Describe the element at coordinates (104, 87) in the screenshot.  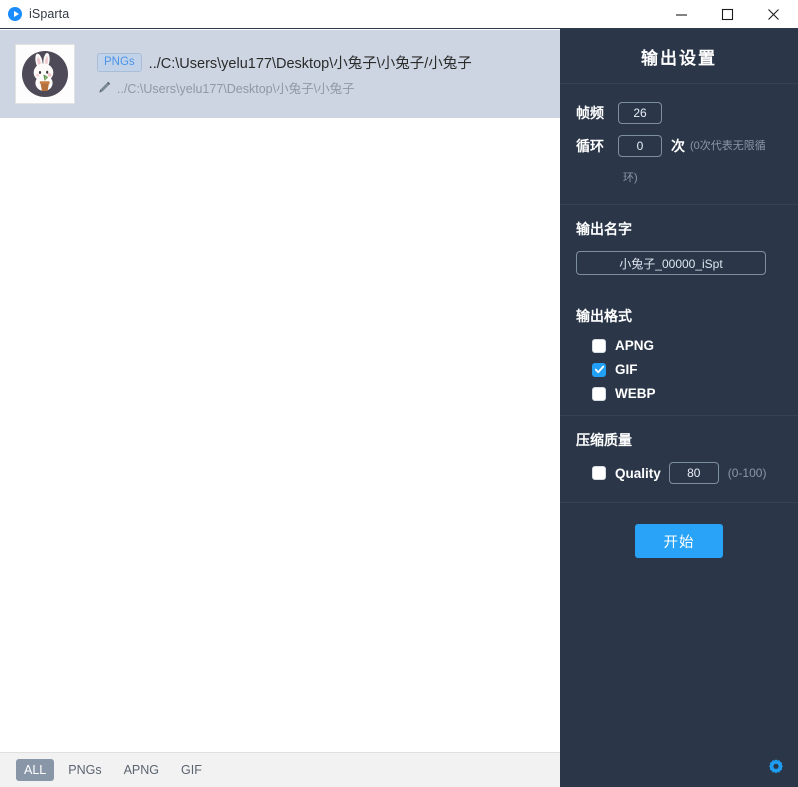
I see `pencil-icon` at that location.